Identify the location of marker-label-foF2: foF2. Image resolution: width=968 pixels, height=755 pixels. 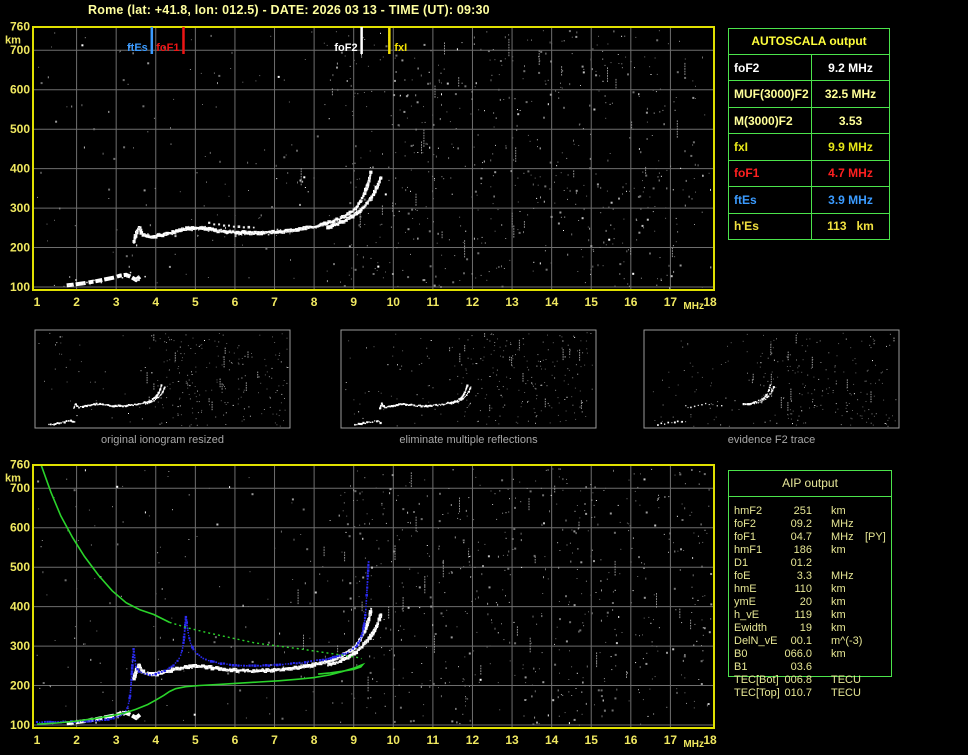
(345, 48).